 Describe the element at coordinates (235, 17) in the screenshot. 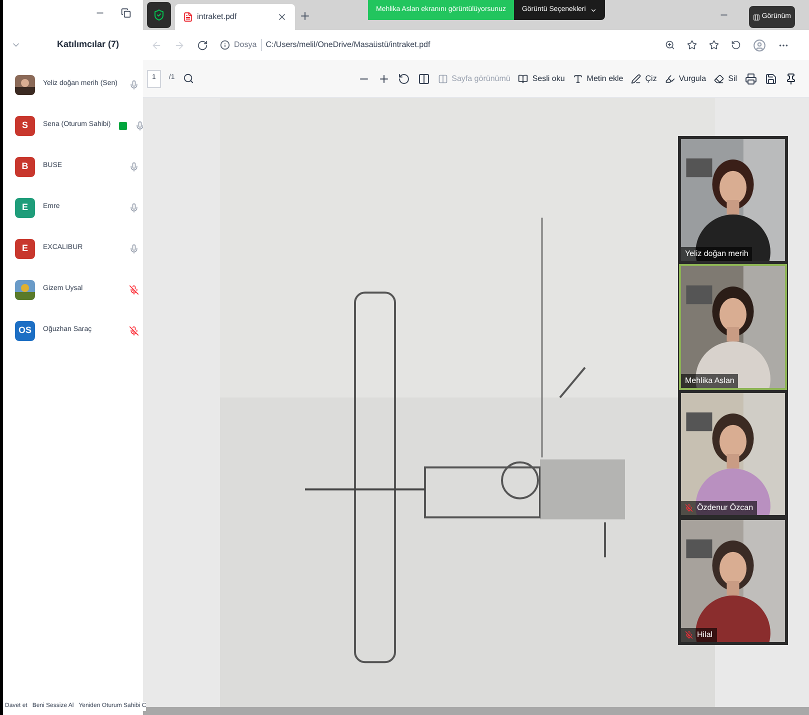

I see `browser-tab: intraket.pdf` at that location.